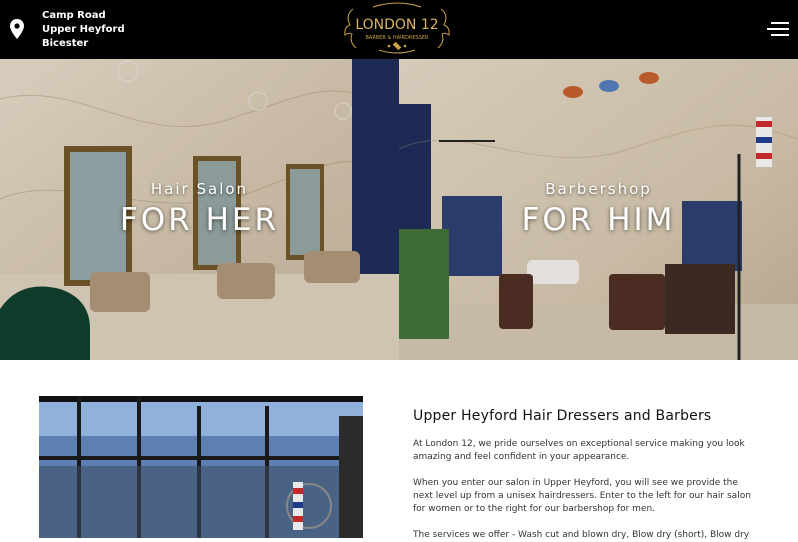 The image size is (798, 542). Describe the element at coordinates (74, 15) in the screenshot. I see `address-line: Camp Road` at that location.